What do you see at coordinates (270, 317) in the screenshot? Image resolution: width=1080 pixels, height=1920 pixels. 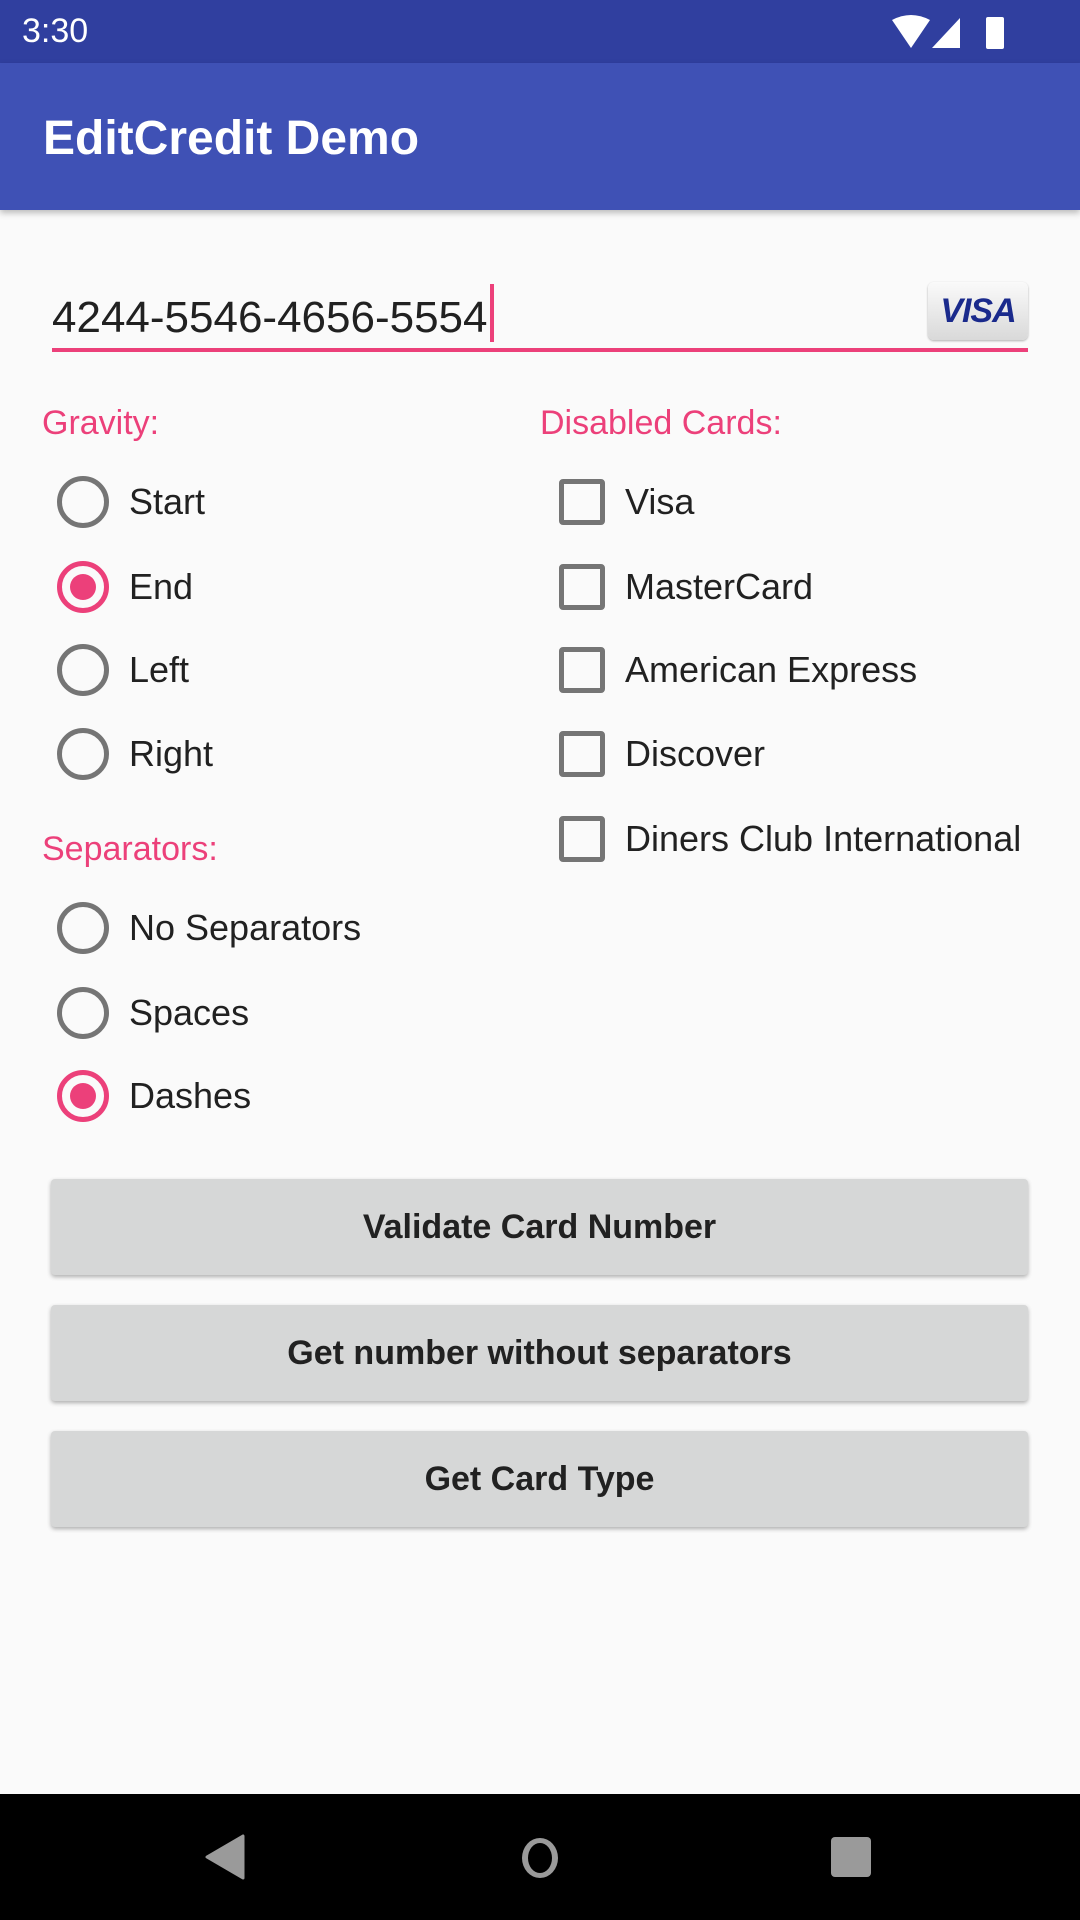 I see `card-number-value: 4244-5546-4656-5554` at bounding box center [270, 317].